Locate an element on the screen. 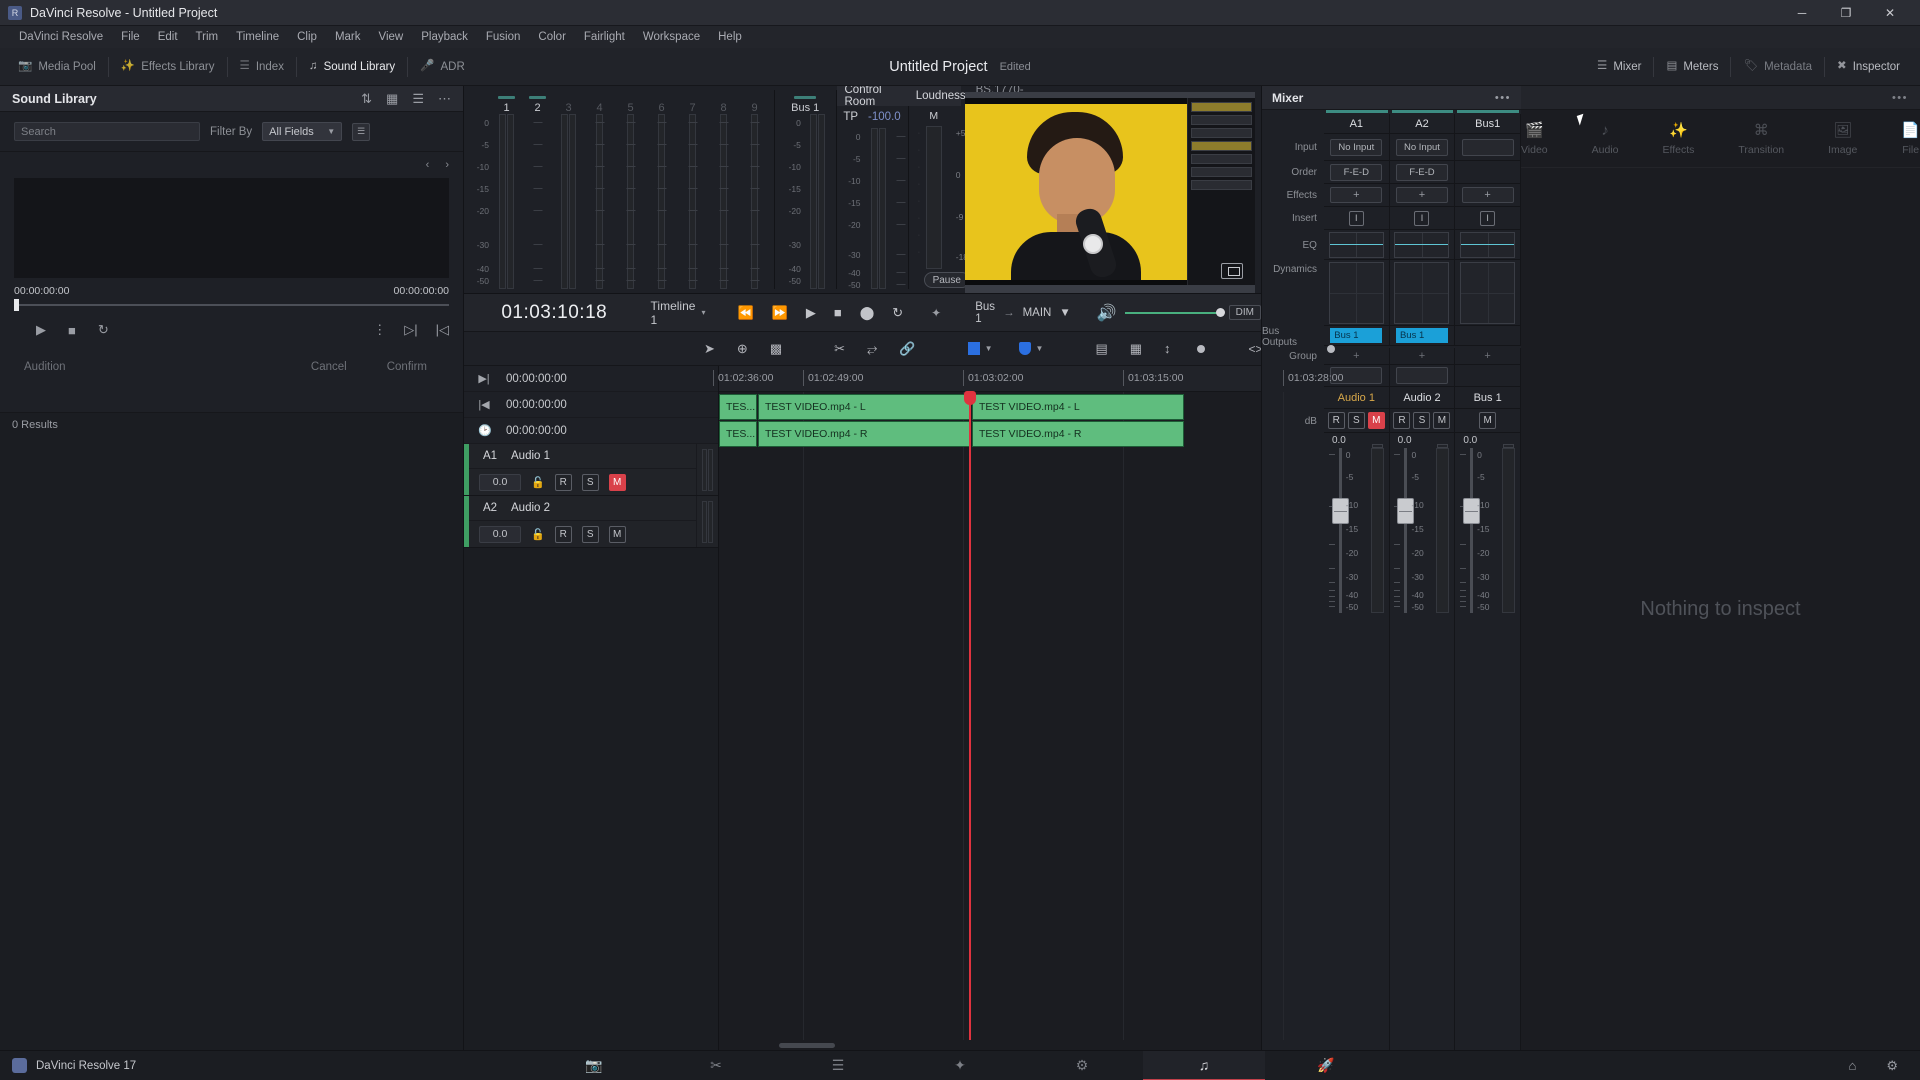 This screenshot has width=1920, height=1080. flag-button: ▼ is located at coordinates (980, 348).